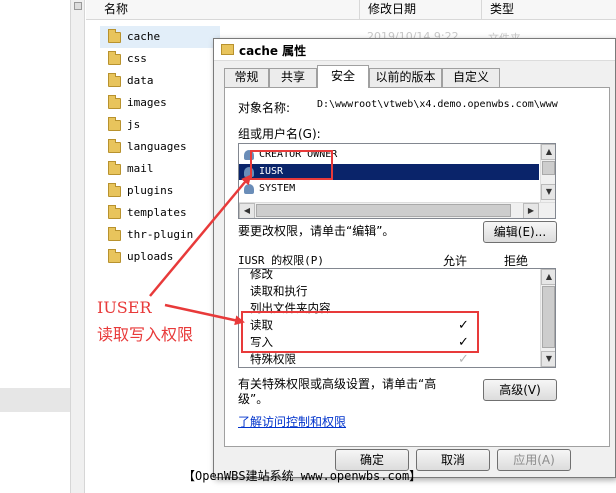 This screenshot has height=493, width=616. What do you see at coordinates (144, 36) in the screenshot?
I see `file-name: cache` at bounding box center [144, 36].